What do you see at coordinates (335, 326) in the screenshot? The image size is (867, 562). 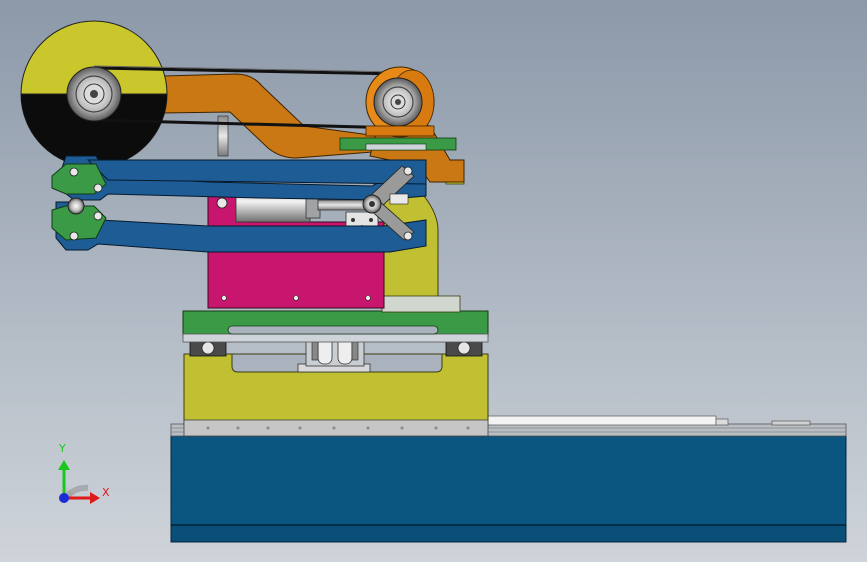 I see `rotary-plate` at bounding box center [335, 326].